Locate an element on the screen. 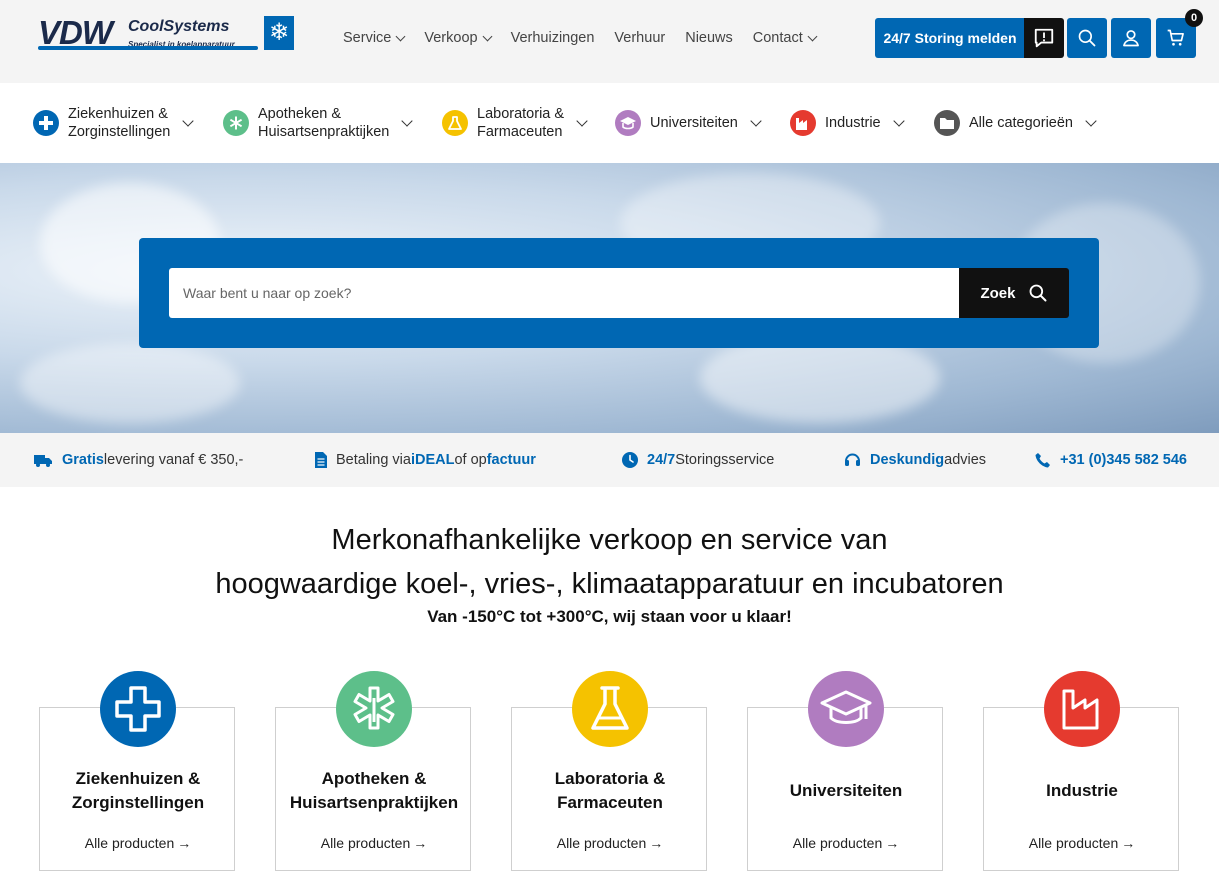  usp-text: advies is located at coordinates (965, 460).